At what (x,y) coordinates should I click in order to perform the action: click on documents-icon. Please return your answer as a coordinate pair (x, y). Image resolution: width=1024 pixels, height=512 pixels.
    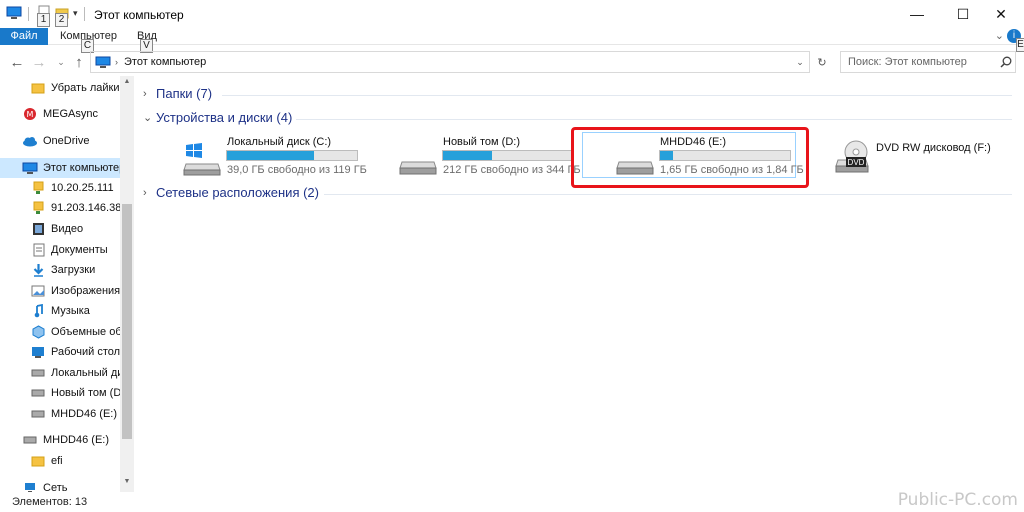
    Looking at the image, I should click on (38, 250).